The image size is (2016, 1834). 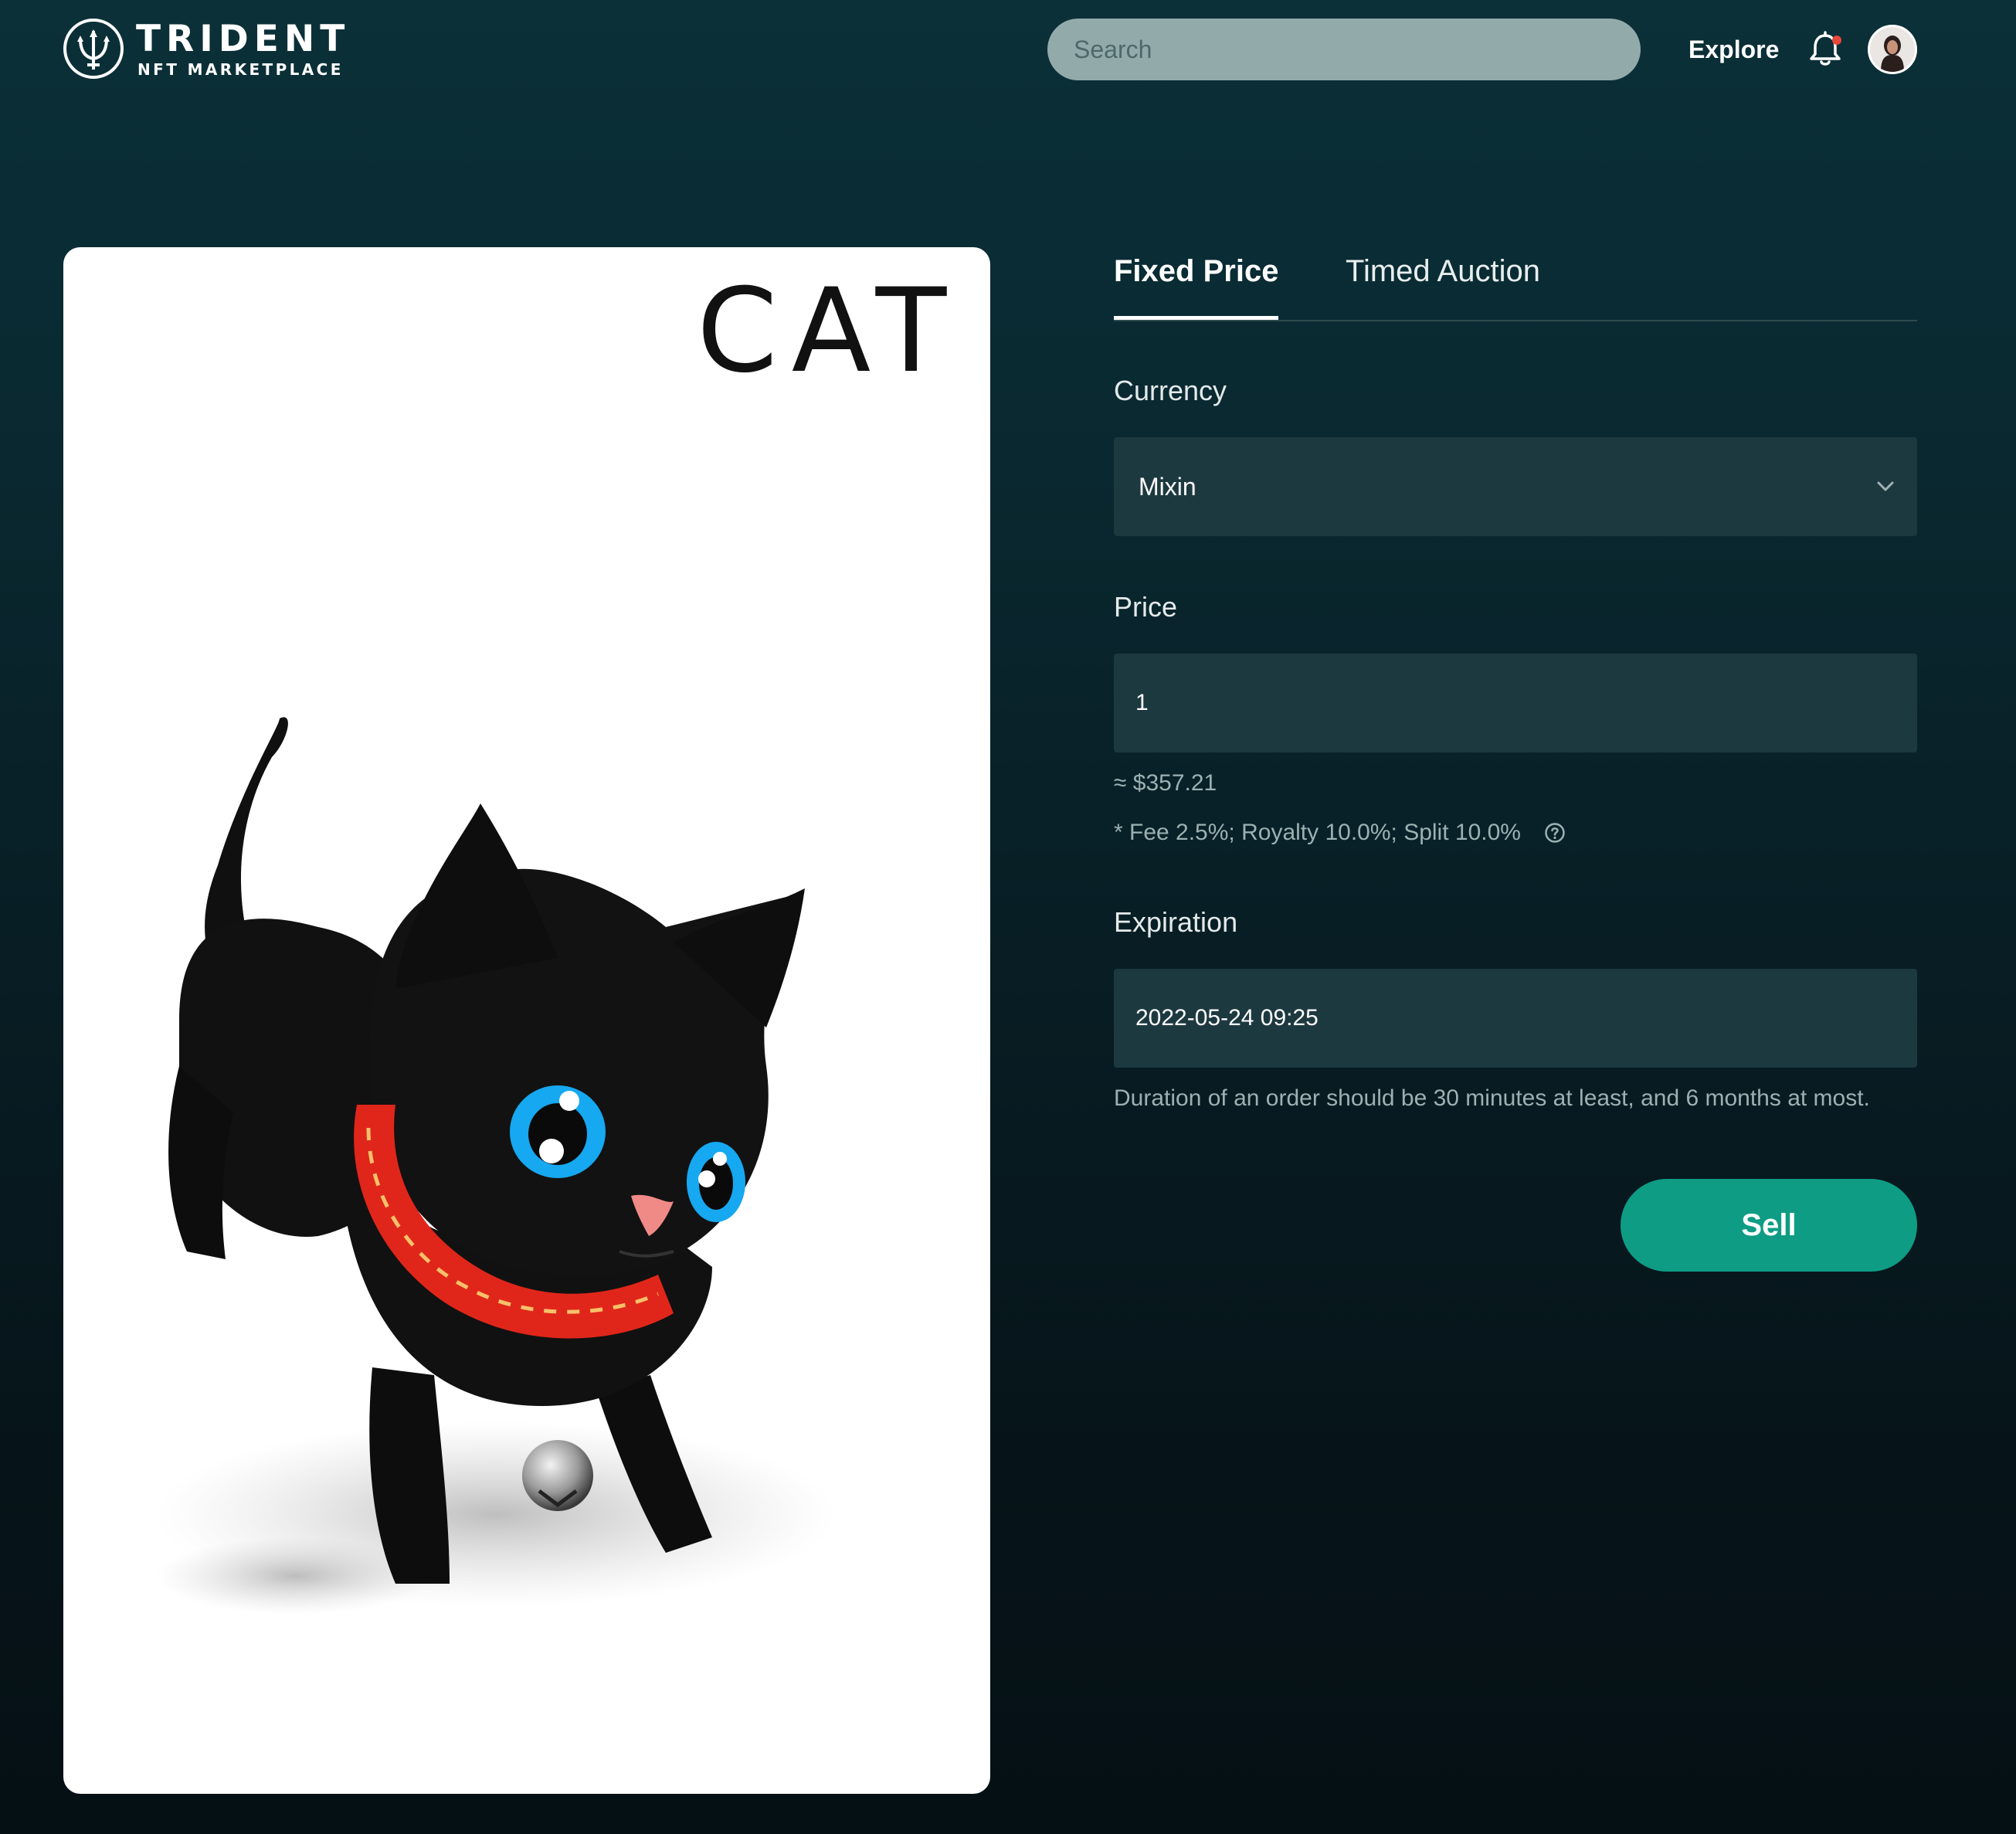 I want to click on user-avatar-icon, so click(x=1893, y=49).